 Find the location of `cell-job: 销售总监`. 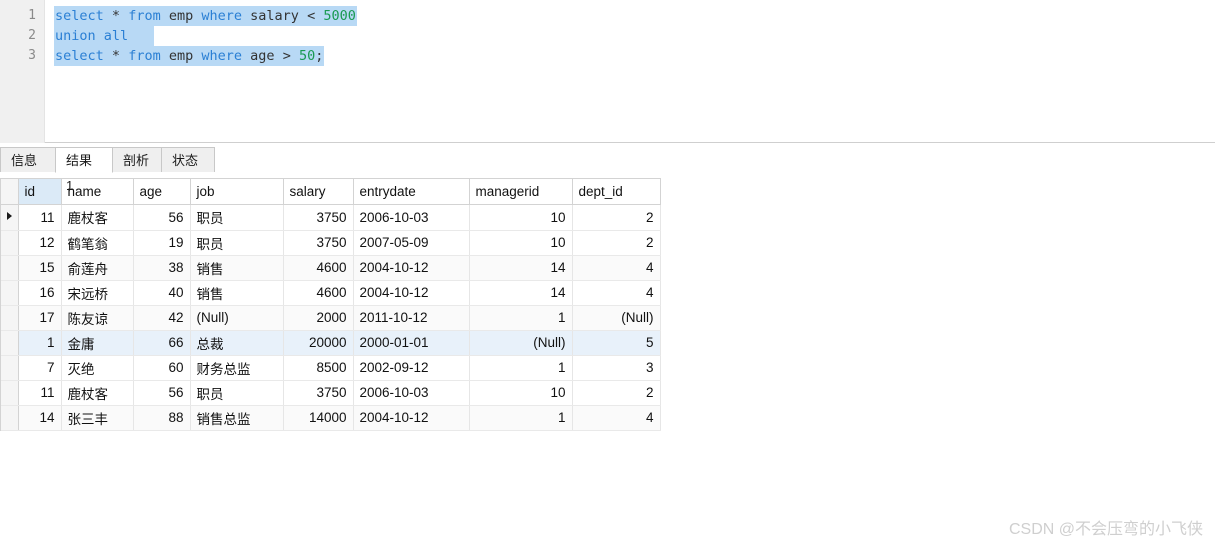

cell-job: 销售总监 is located at coordinates (237, 418).